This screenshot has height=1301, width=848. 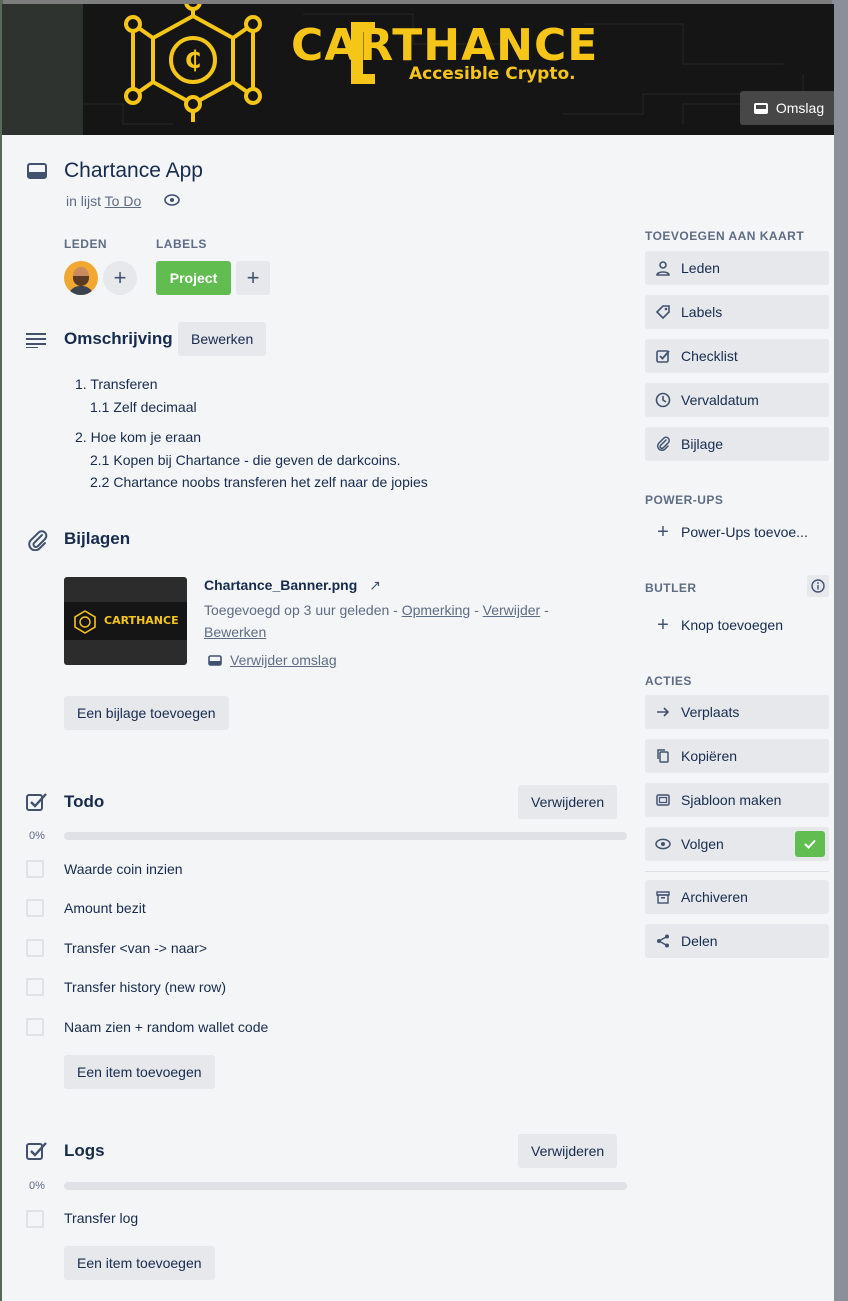 I want to click on attachment-added-text: Toegevoegd op 3 uur geleden -, so click(x=301, y=610).